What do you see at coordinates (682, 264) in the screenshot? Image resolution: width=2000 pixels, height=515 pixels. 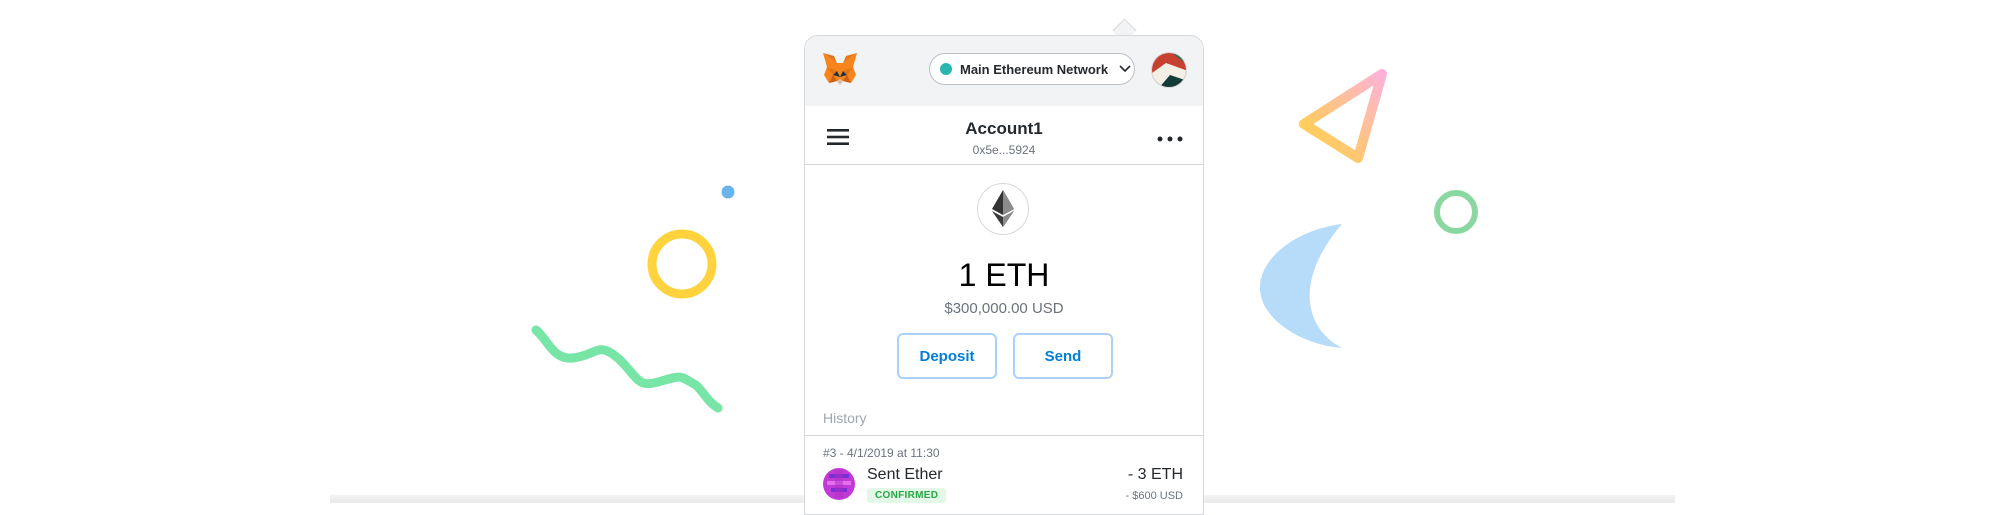 I see `yellow-ring-decoration` at bounding box center [682, 264].